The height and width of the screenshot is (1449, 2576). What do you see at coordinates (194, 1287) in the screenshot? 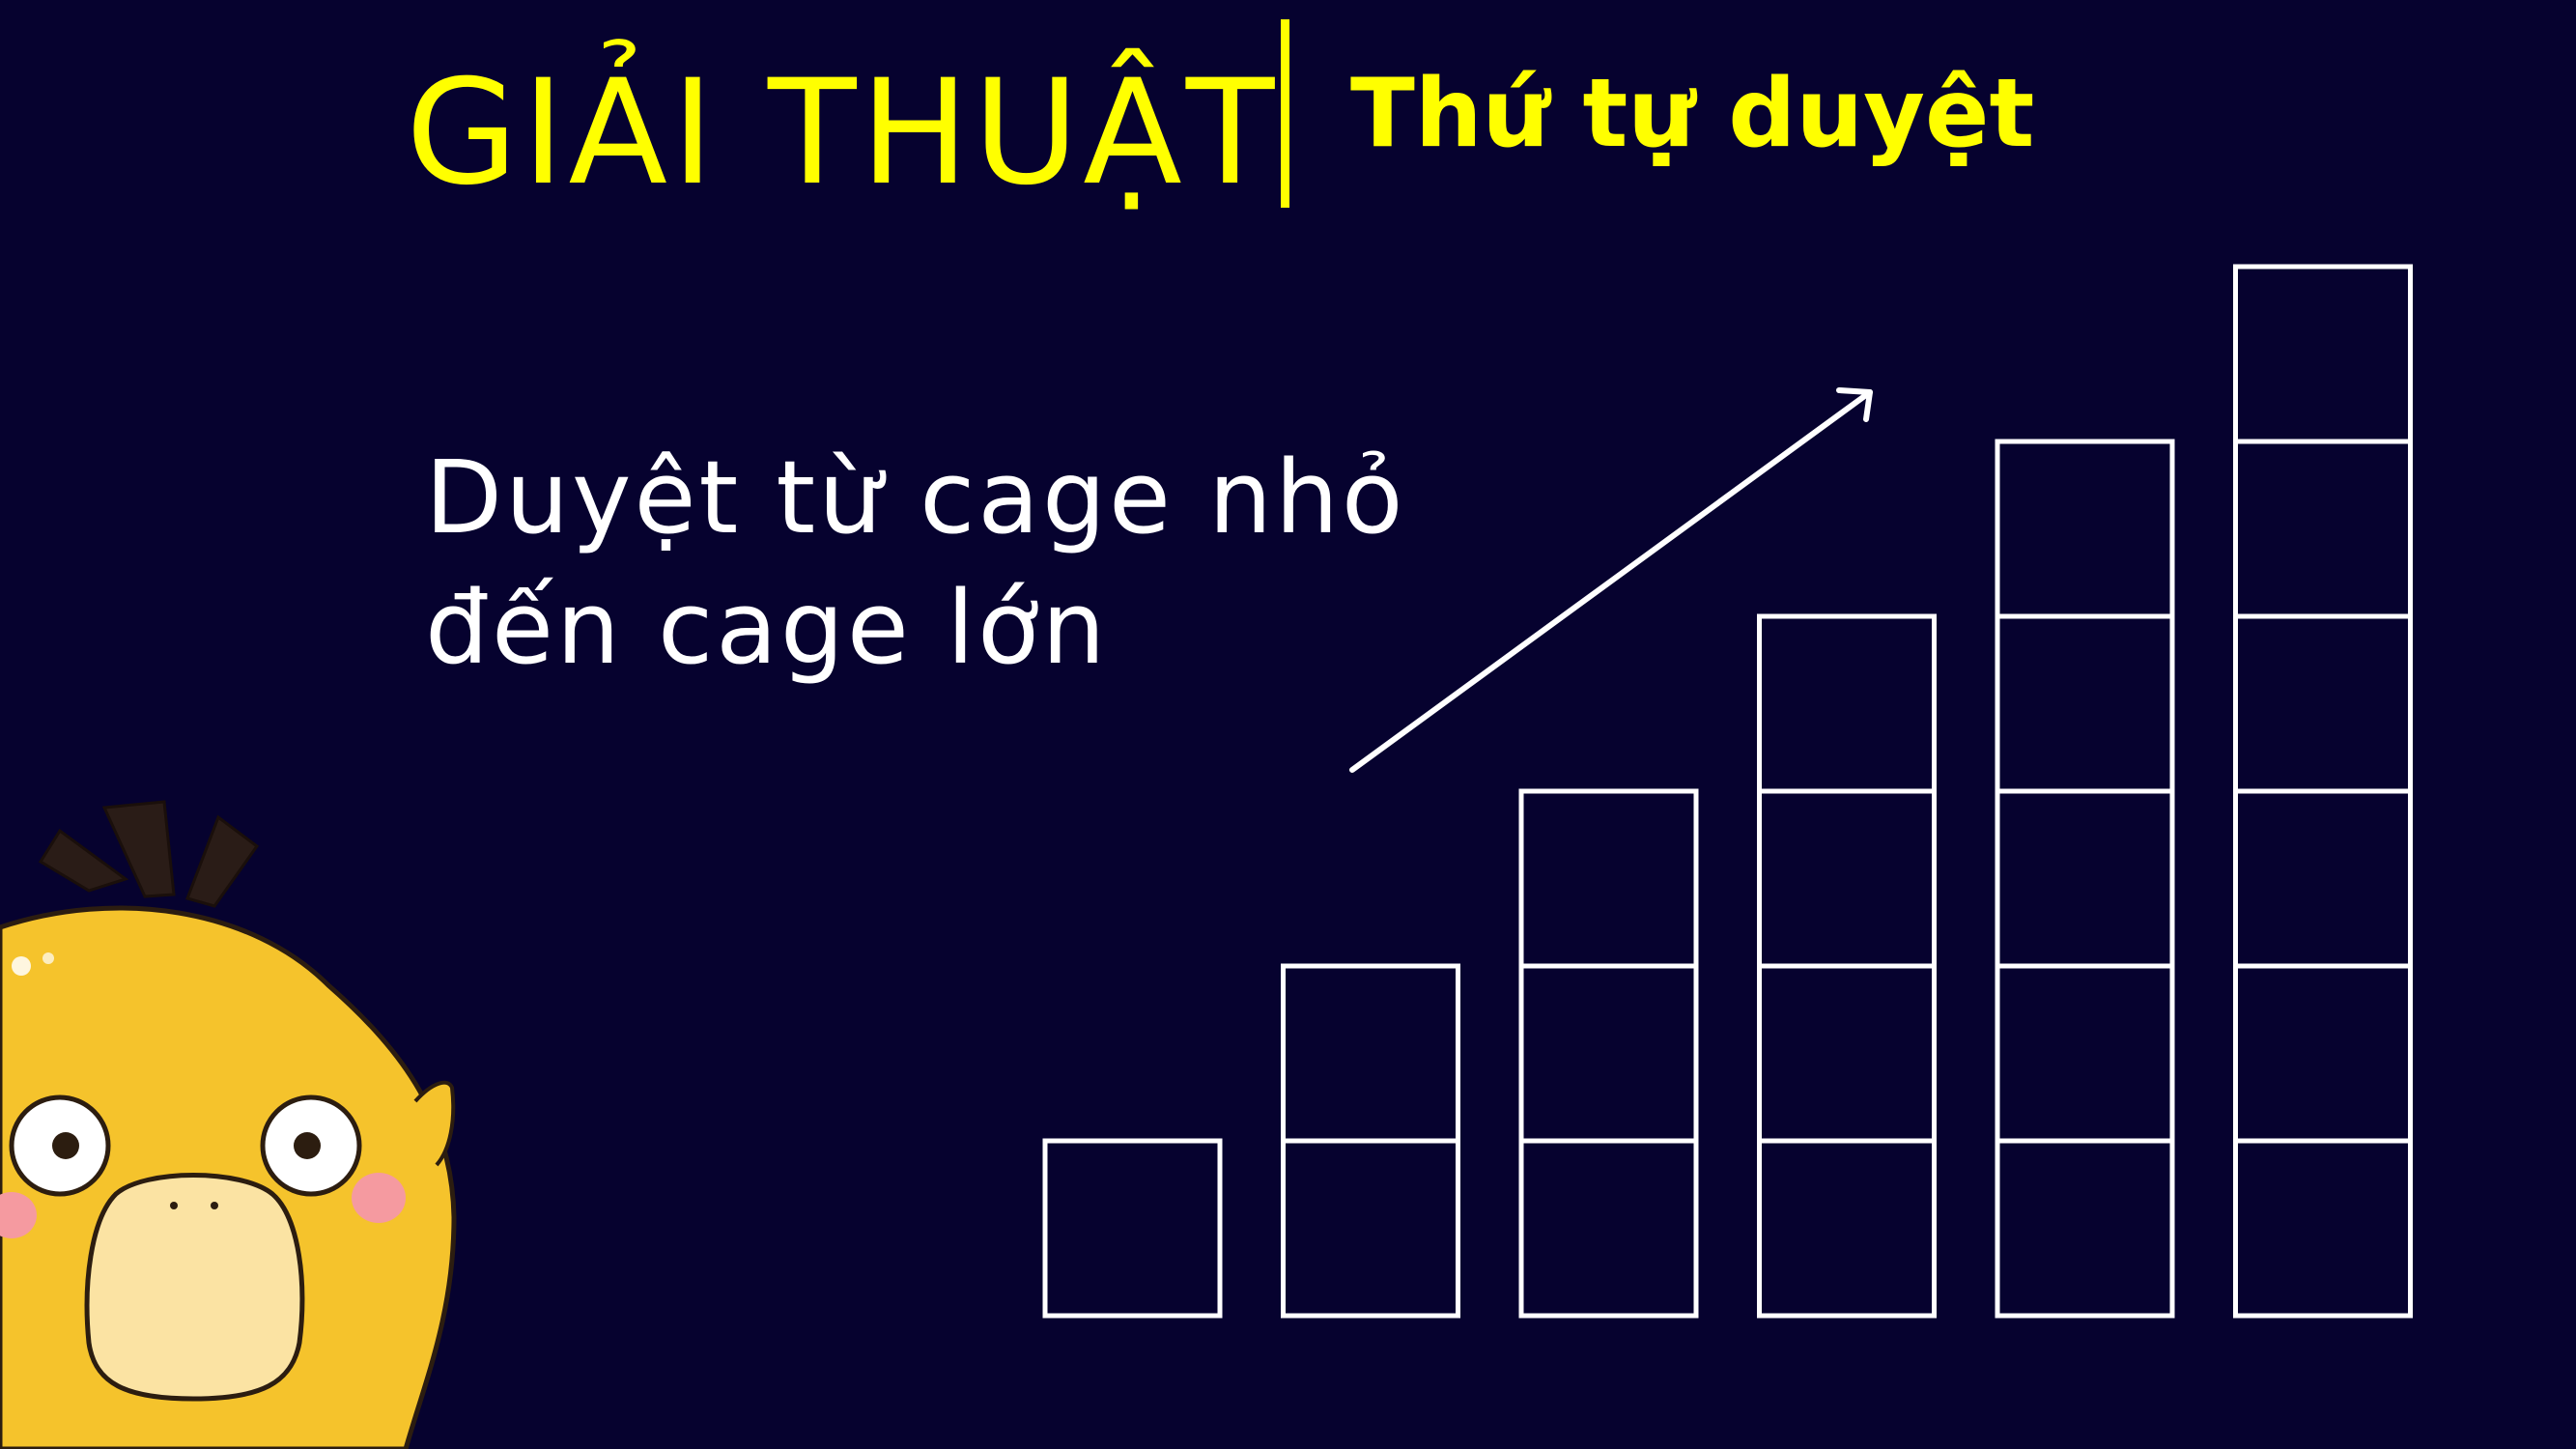
I see `mascot-beak` at bounding box center [194, 1287].